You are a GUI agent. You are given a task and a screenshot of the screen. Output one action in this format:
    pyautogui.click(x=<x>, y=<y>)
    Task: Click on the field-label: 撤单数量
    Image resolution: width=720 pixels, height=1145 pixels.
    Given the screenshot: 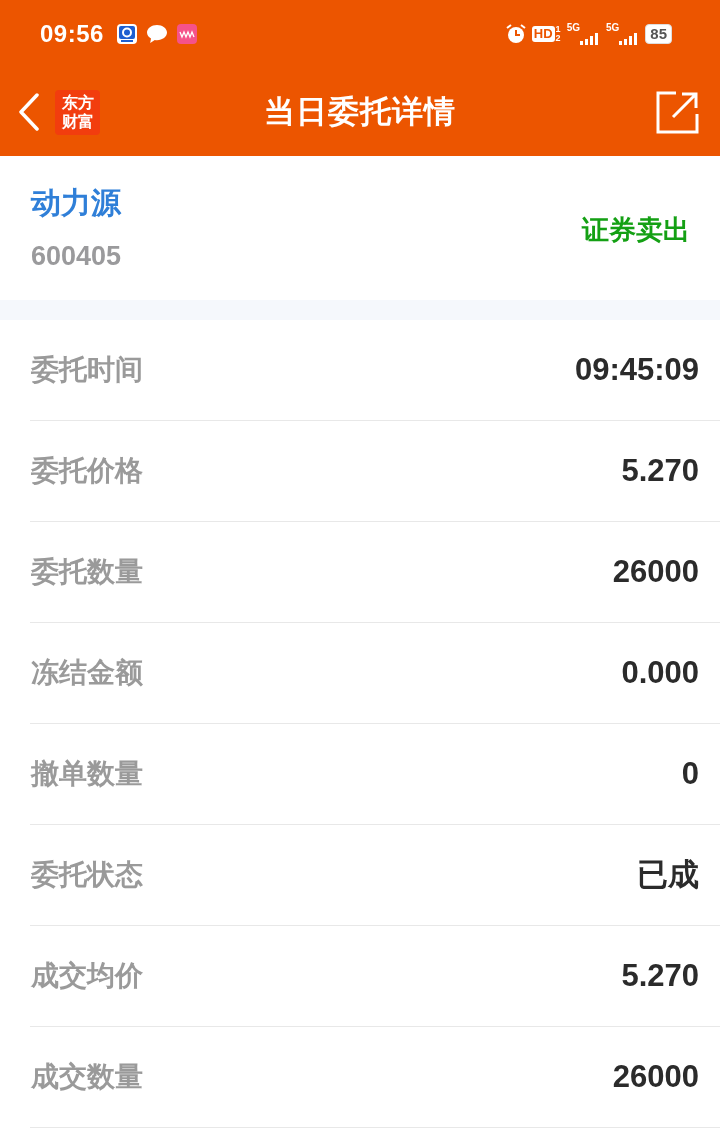 What is the action you would take?
    pyautogui.click(x=87, y=774)
    